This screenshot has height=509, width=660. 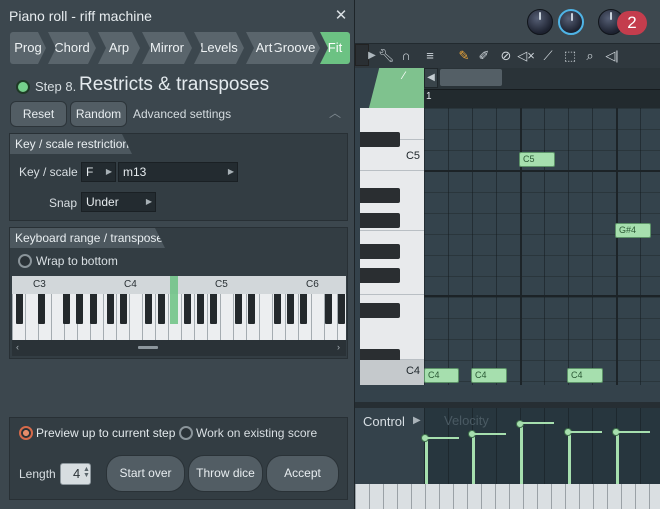 I want to click on pencil-icon: ✎, so click(x=464, y=56).